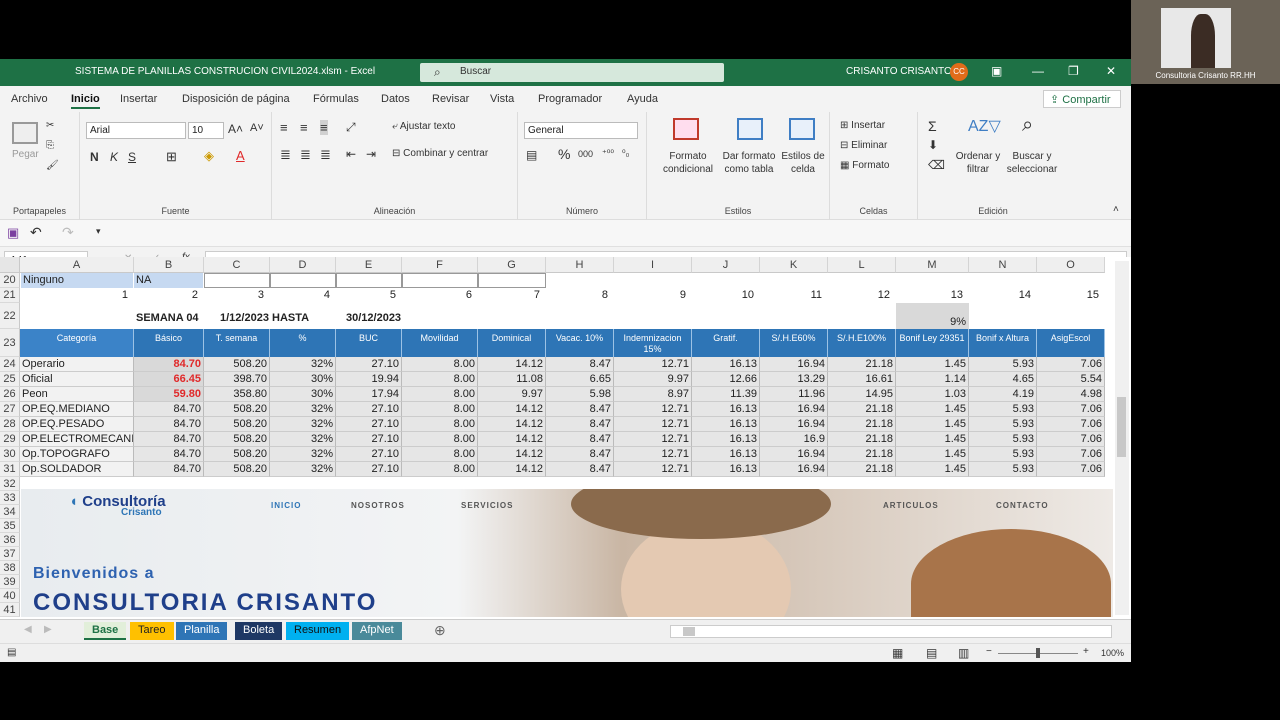 This screenshot has width=1280, height=720. I want to click on column-header: G, so click(512, 265).